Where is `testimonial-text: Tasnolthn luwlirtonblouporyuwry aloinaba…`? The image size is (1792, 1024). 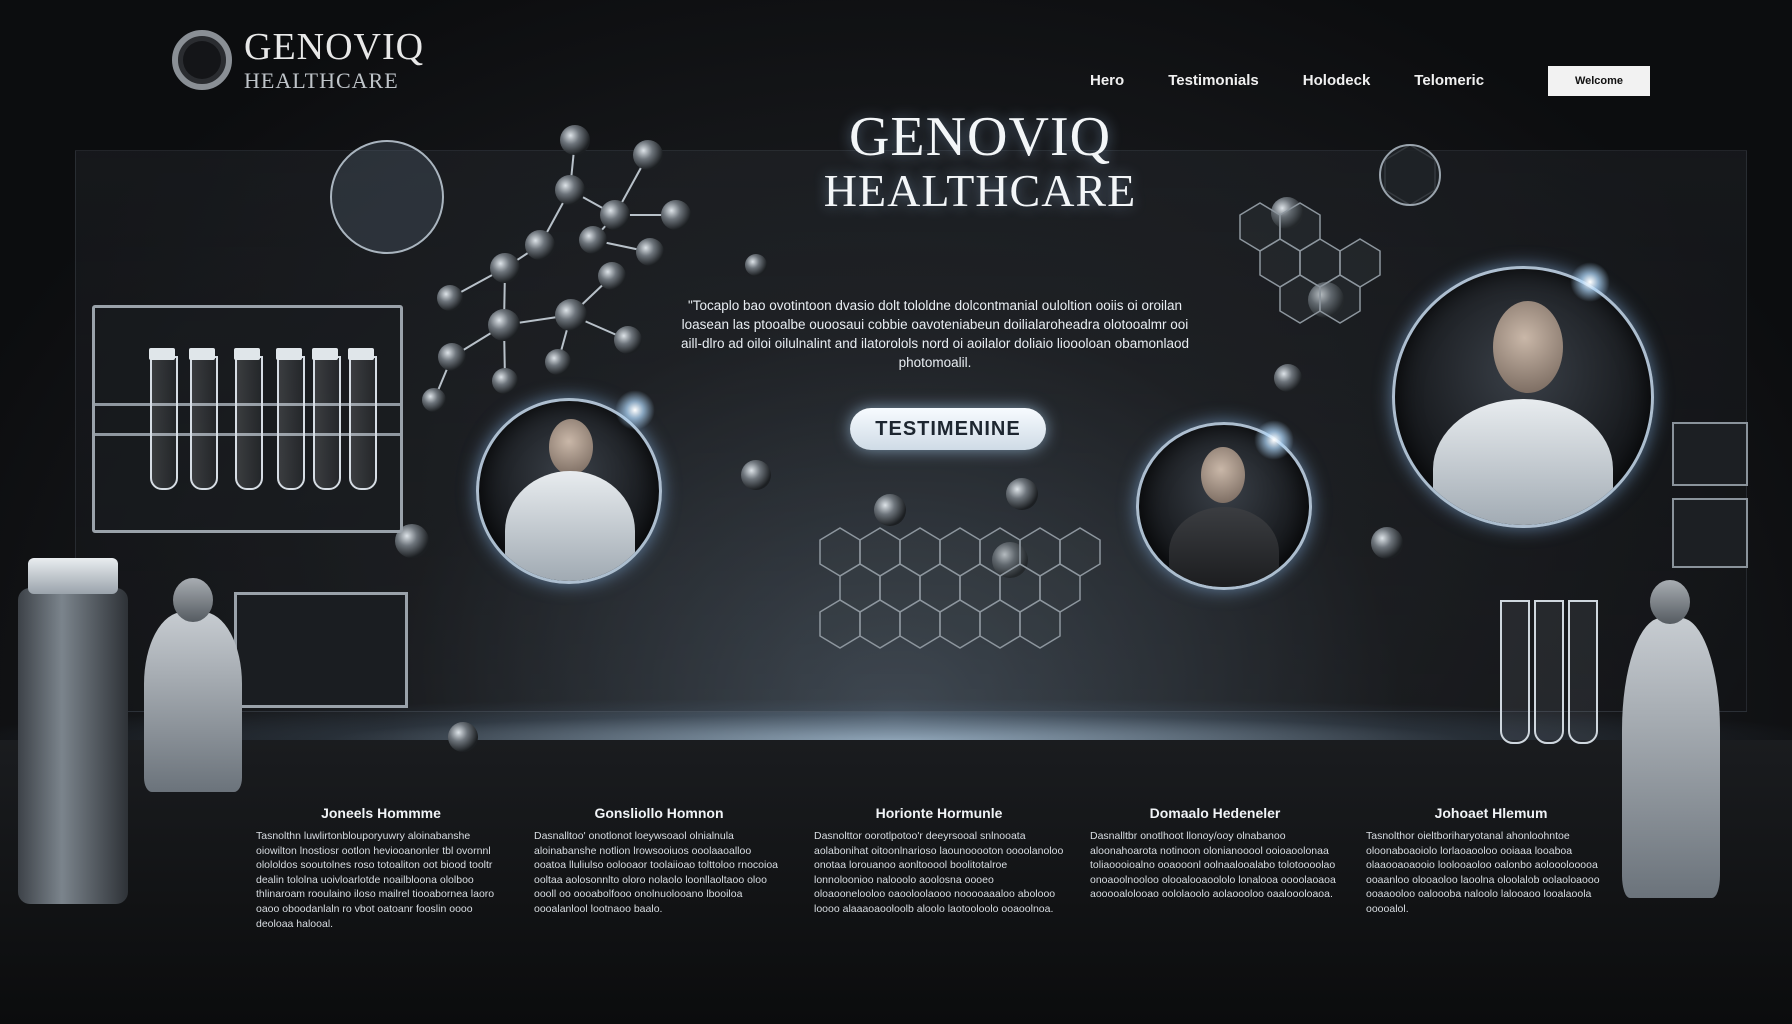 testimonial-text: Tasnolthn luwlirtonblouporyuwry aloinaba… is located at coordinates (375, 880).